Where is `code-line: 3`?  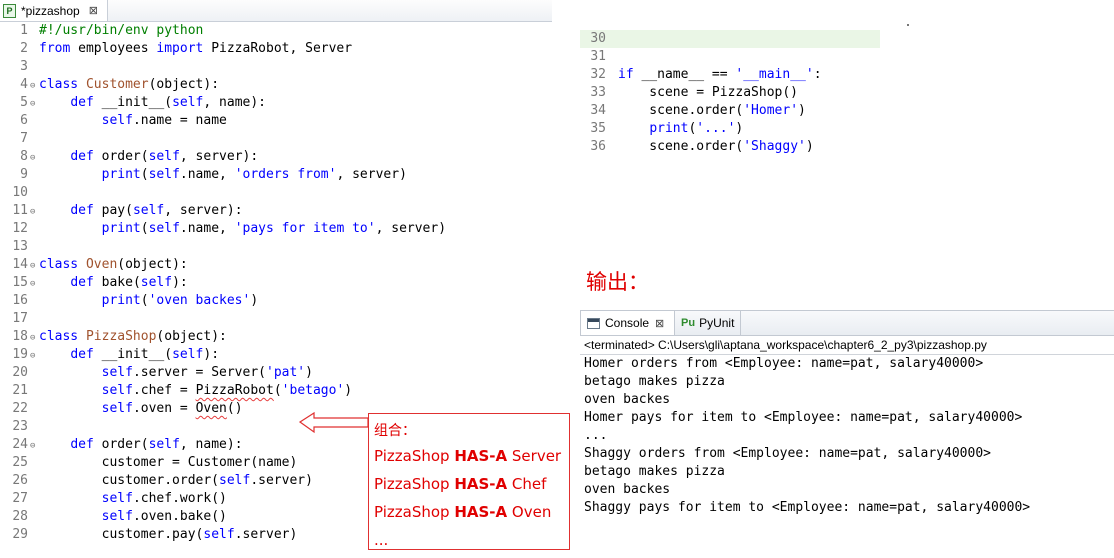
code-line: 3 is located at coordinates (223, 67).